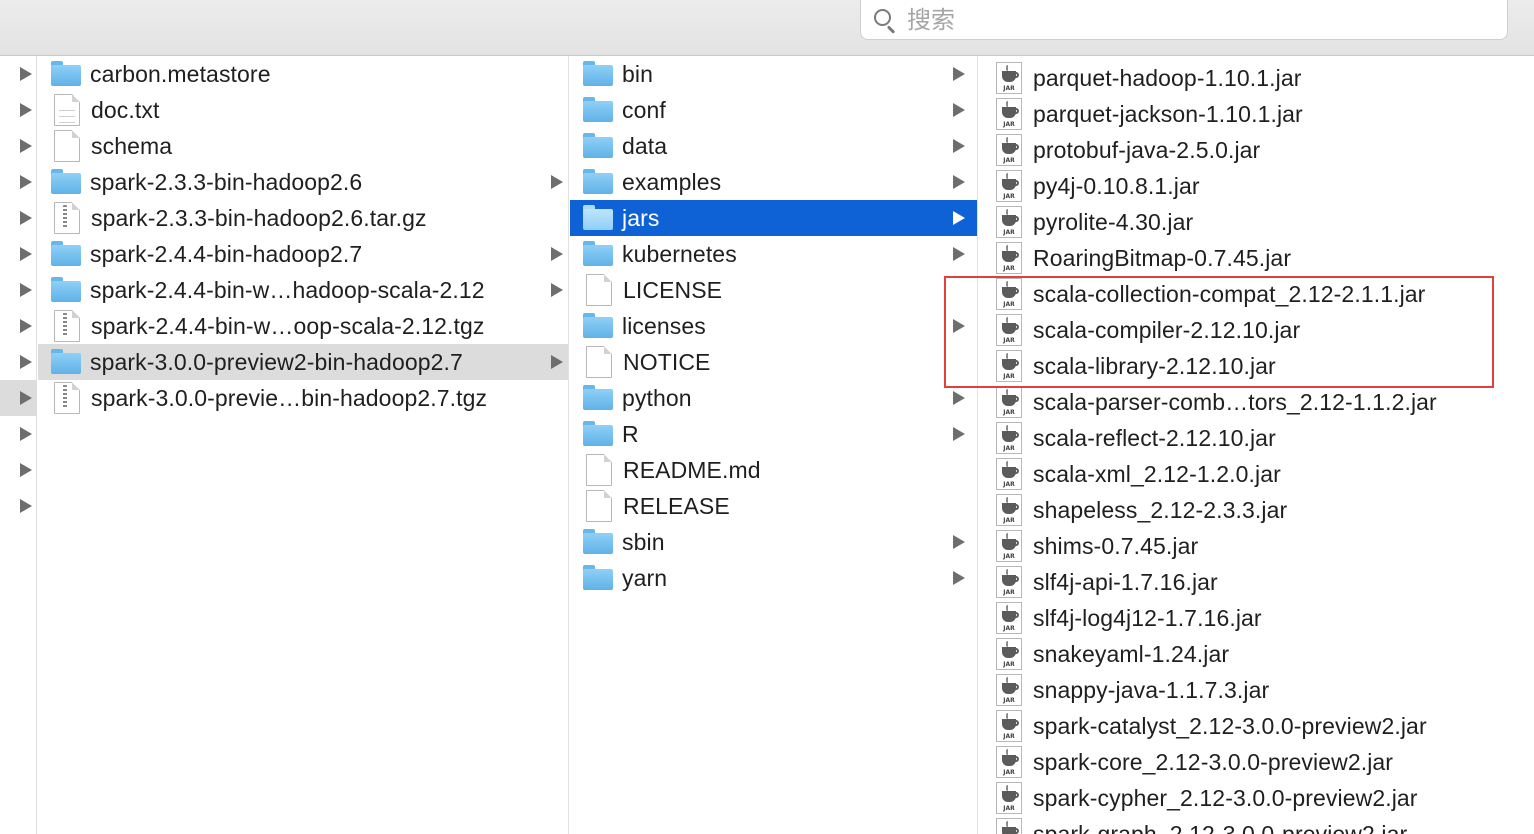 The width and height of the screenshot is (1534, 834). What do you see at coordinates (18, 445) in the screenshot?
I see `parent-column` at bounding box center [18, 445].